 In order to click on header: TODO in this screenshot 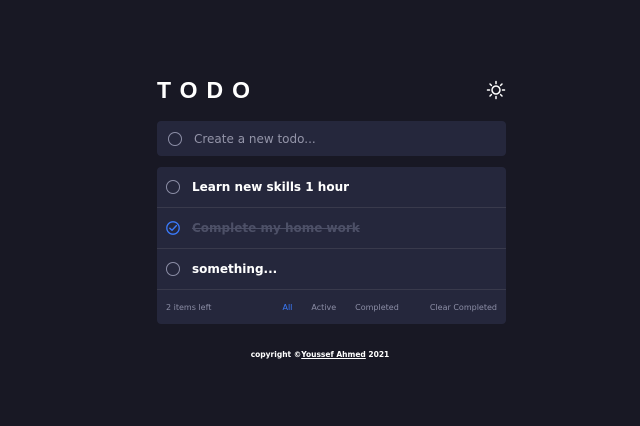, I will do `click(331, 90)`.